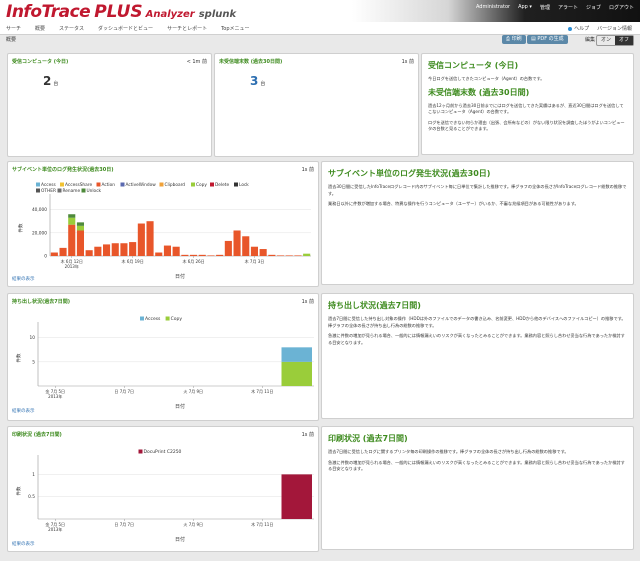 This screenshot has height=561, width=640. I want to click on nav-alert: アラート, so click(568, 7).